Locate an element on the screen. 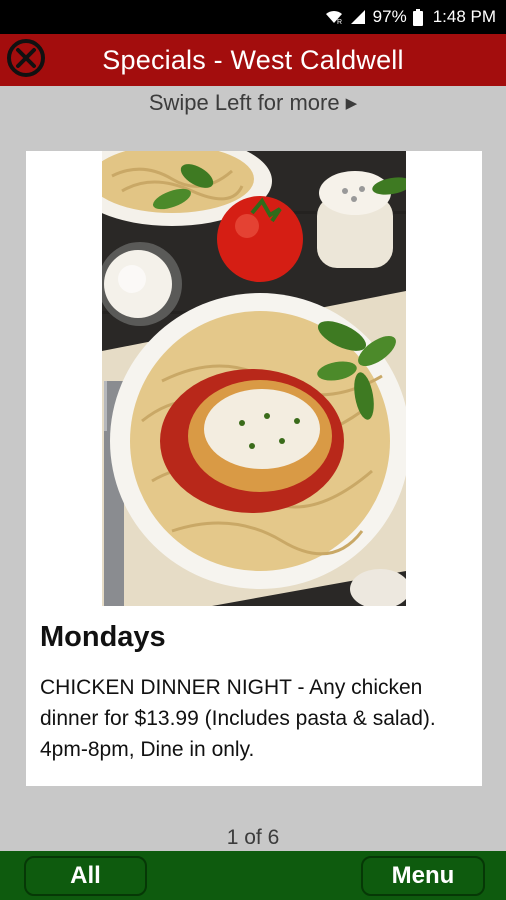  svg-text: R is located at coordinates (339, 22).